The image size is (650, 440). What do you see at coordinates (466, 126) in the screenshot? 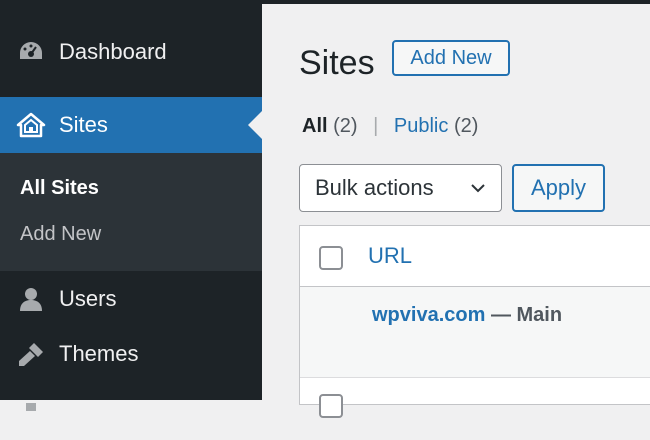
I see `filter-public-count: (2)` at bounding box center [466, 126].